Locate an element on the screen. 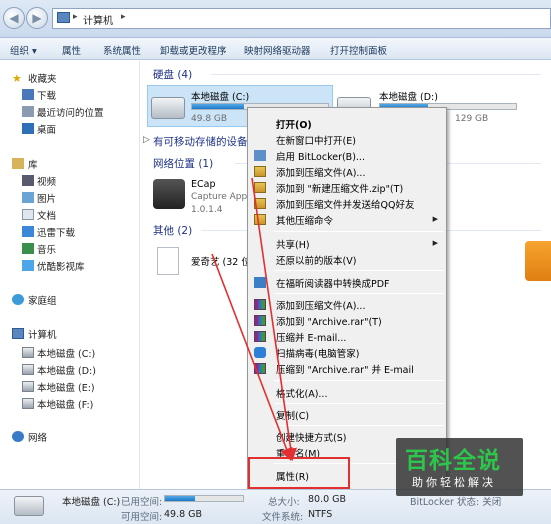 This screenshot has width=551, height=524. sidebar-item-libraries: 库 is located at coordinates (33, 164).